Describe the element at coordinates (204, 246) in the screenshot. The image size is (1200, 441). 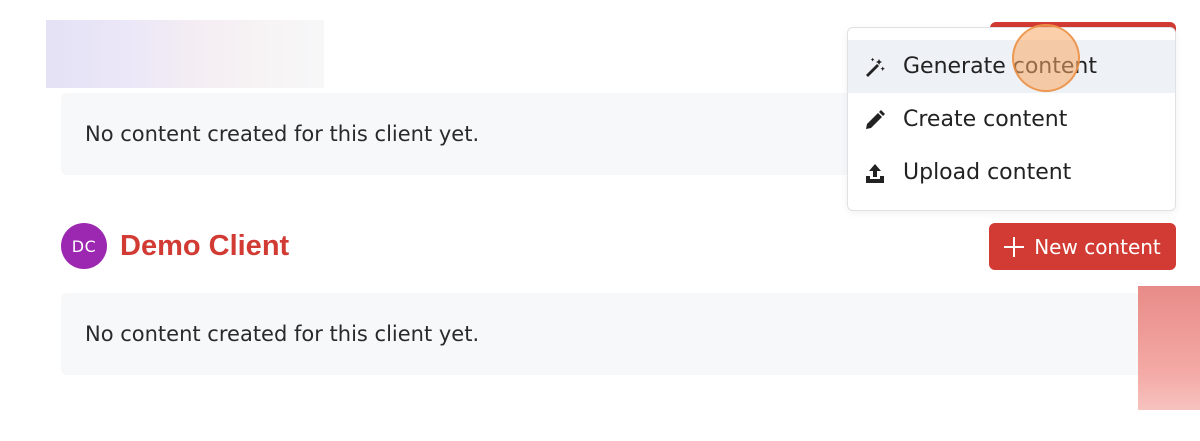
I see `client-name: Demo Client` at that location.